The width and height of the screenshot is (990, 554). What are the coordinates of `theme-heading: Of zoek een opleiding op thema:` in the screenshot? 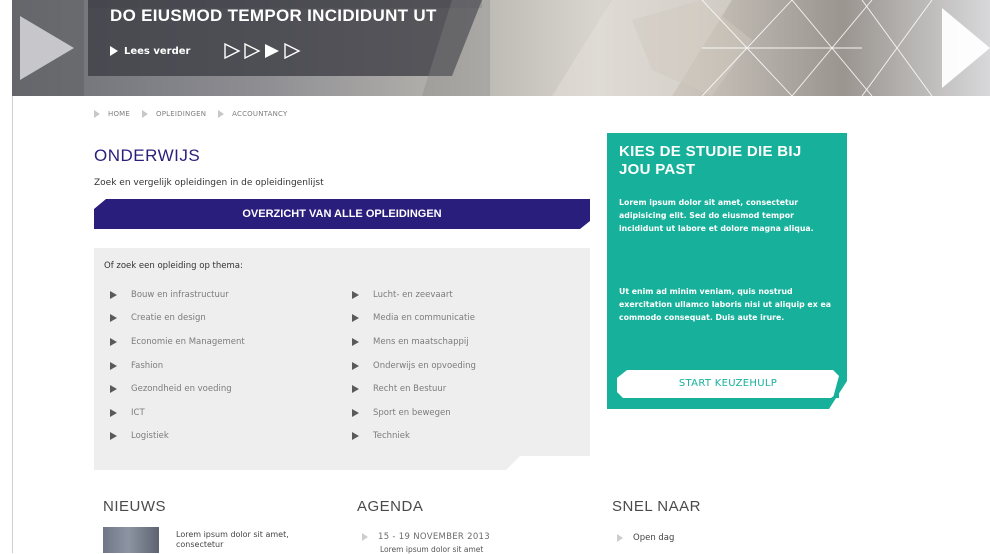 It's located at (173, 266).